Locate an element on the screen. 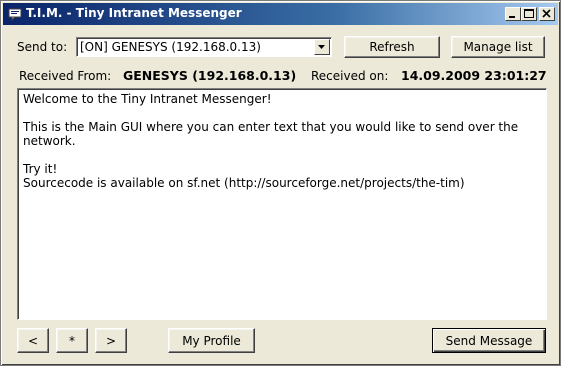 Image resolution: width=561 pixels, height=366 pixels. send-message-button: Send Message is located at coordinates (489, 340).